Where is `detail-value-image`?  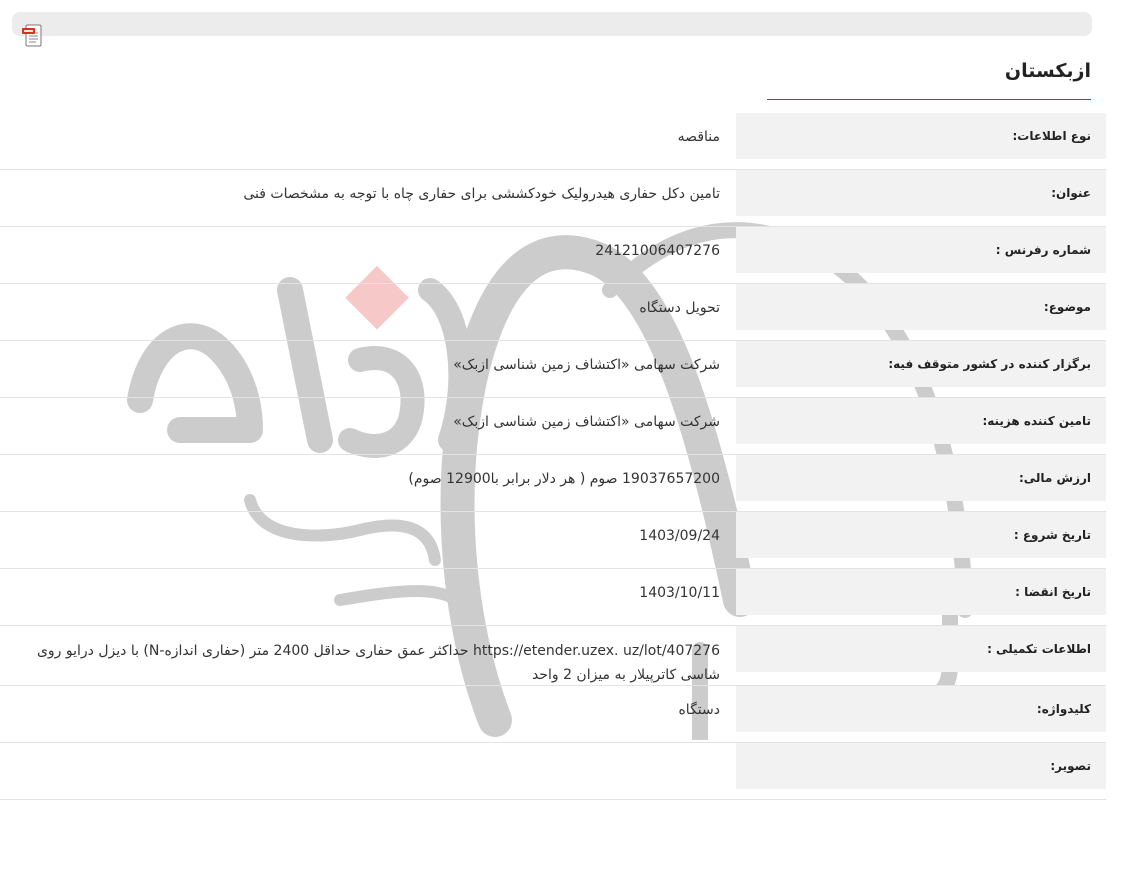 detail-value-image is located at coordinates (370, 749).